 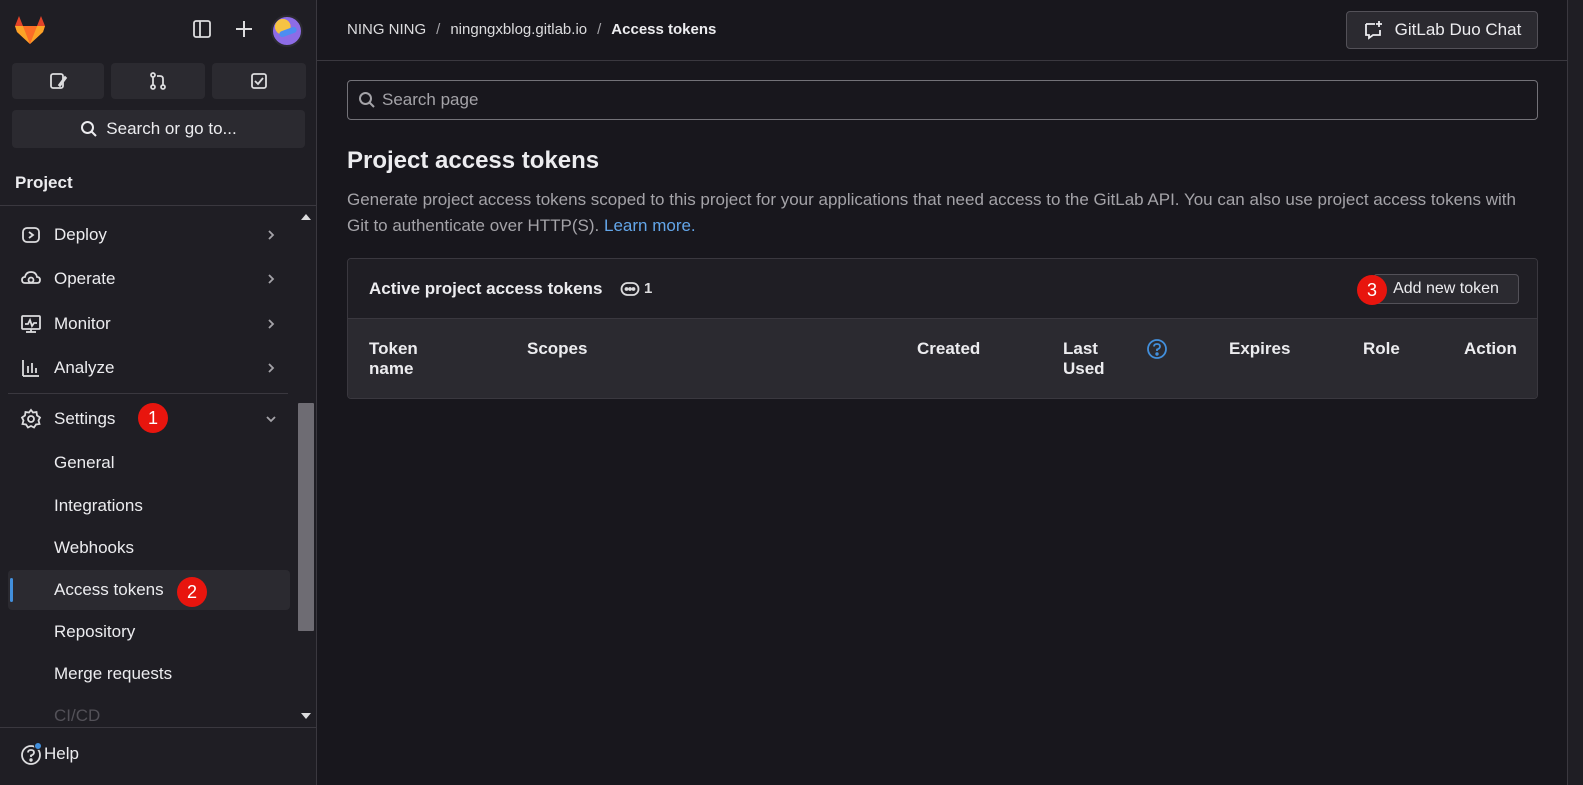 I want to click on page-title: Project access tokens, so click(x=473, y=160).